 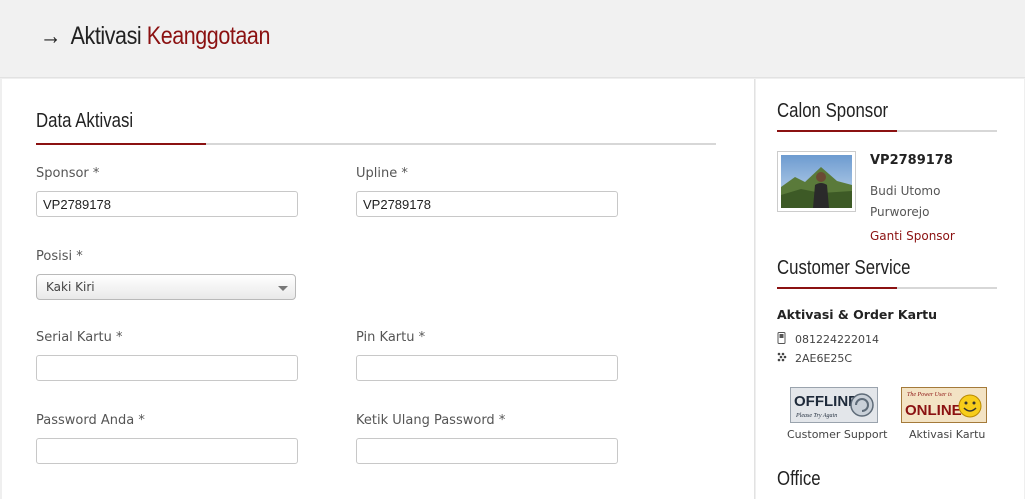 I want to click on sponsor-name: Budi Utomo, so click(x=905, y=191).